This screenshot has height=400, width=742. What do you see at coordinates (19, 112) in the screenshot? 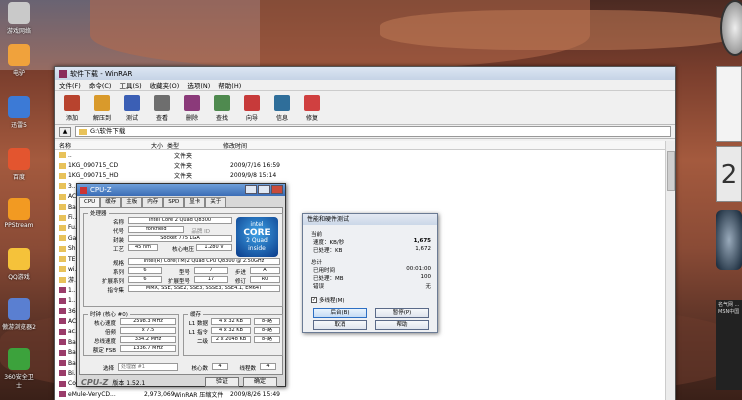
I see `desktop-icon: 迅雷5` at bounding box center [19, 112].